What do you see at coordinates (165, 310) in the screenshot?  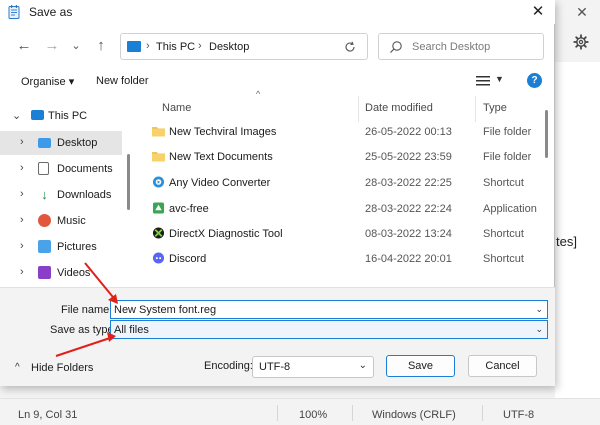 I see `file-name-value: New System font.reg` at bounding box center [165, 310].